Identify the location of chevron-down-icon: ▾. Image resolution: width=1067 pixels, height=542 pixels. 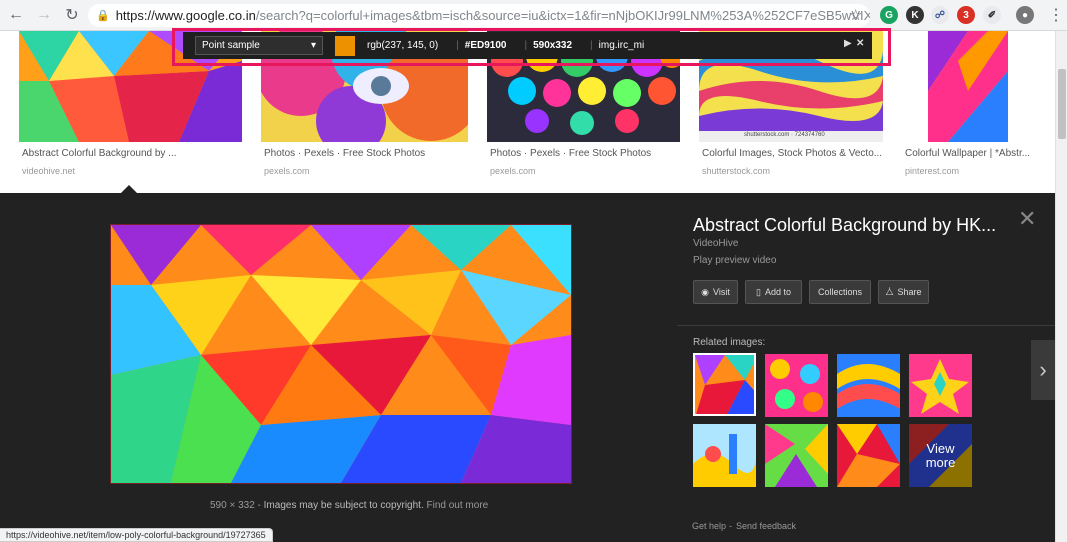
(313, 45).